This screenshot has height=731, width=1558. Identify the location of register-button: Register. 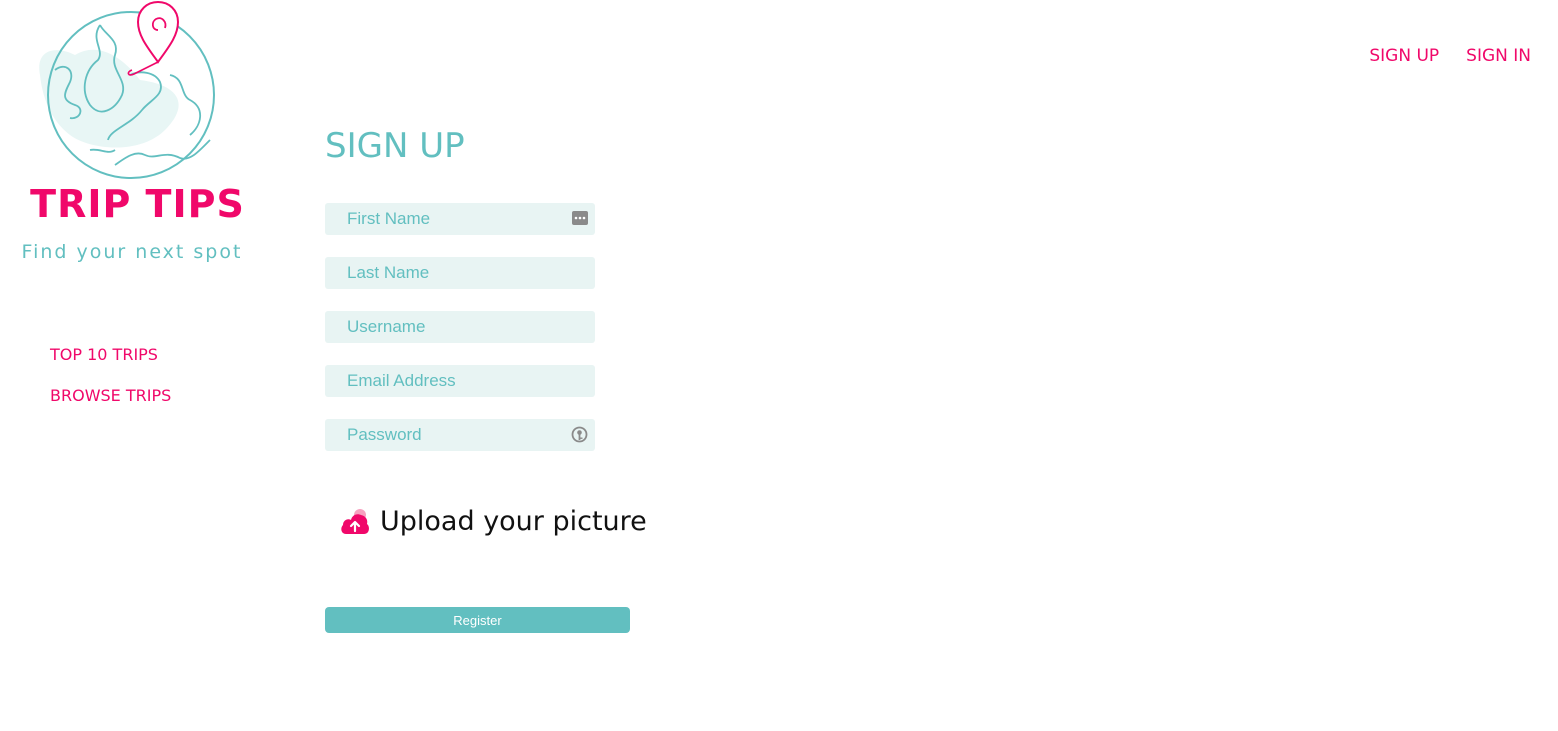
(477, 620).